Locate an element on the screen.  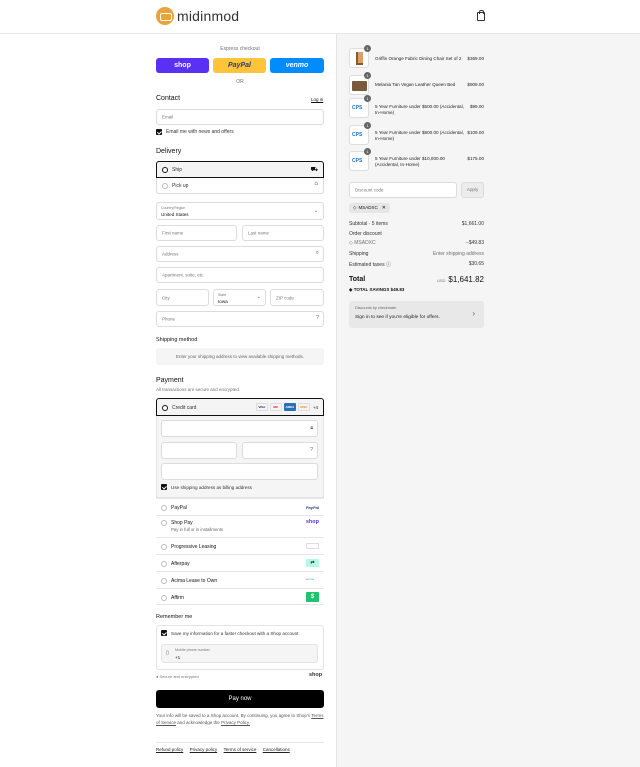
paypal-option: PayPal PayPal is located at coordinates (240, 506).